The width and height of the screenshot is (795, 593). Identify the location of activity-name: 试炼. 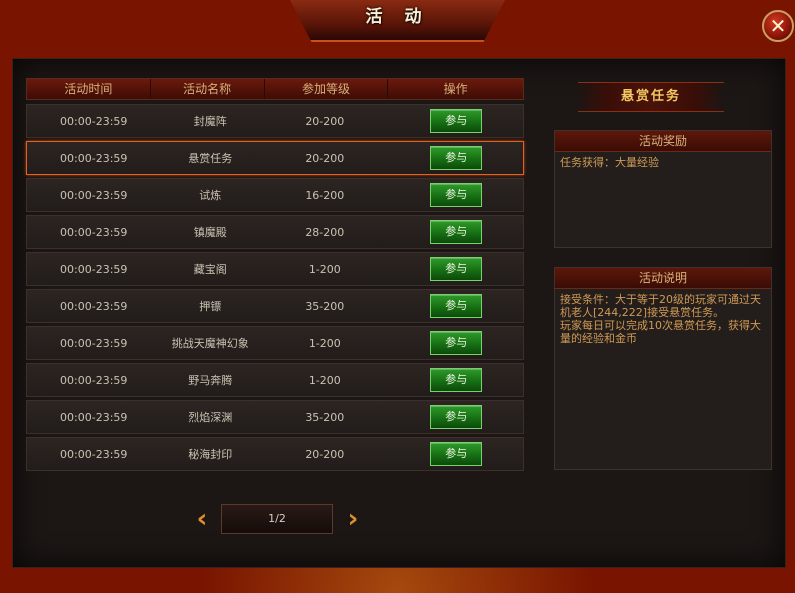
(210, 195).